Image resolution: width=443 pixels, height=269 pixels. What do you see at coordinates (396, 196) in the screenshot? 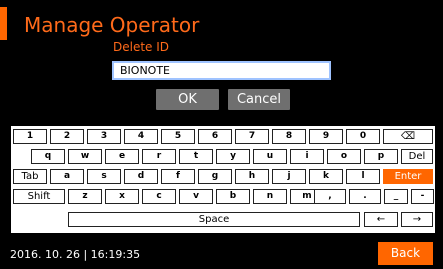
I see `key-underscore: _` at bounding box center [396, 196].